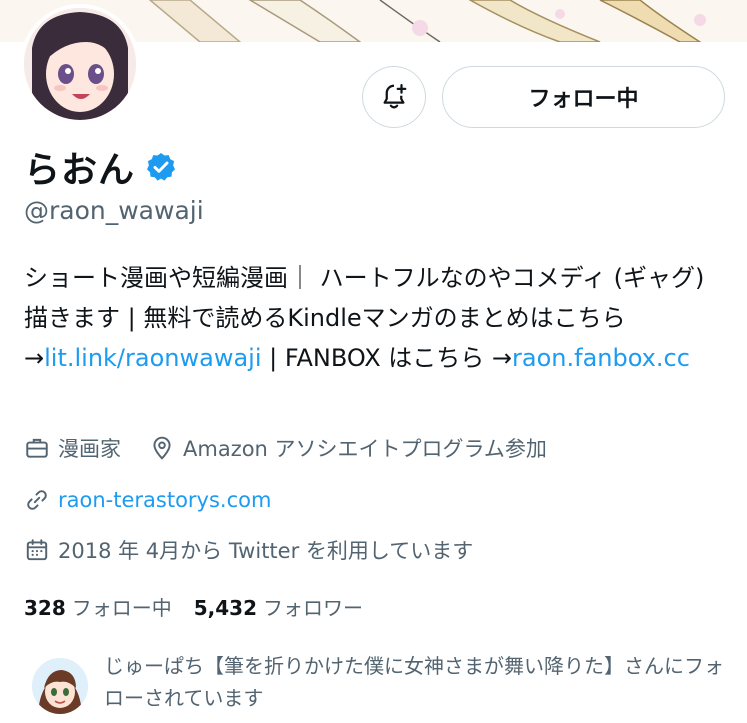  Describe the element at coordinates (60, 686) in the screenshot. I see `follower-avatar` at that location.